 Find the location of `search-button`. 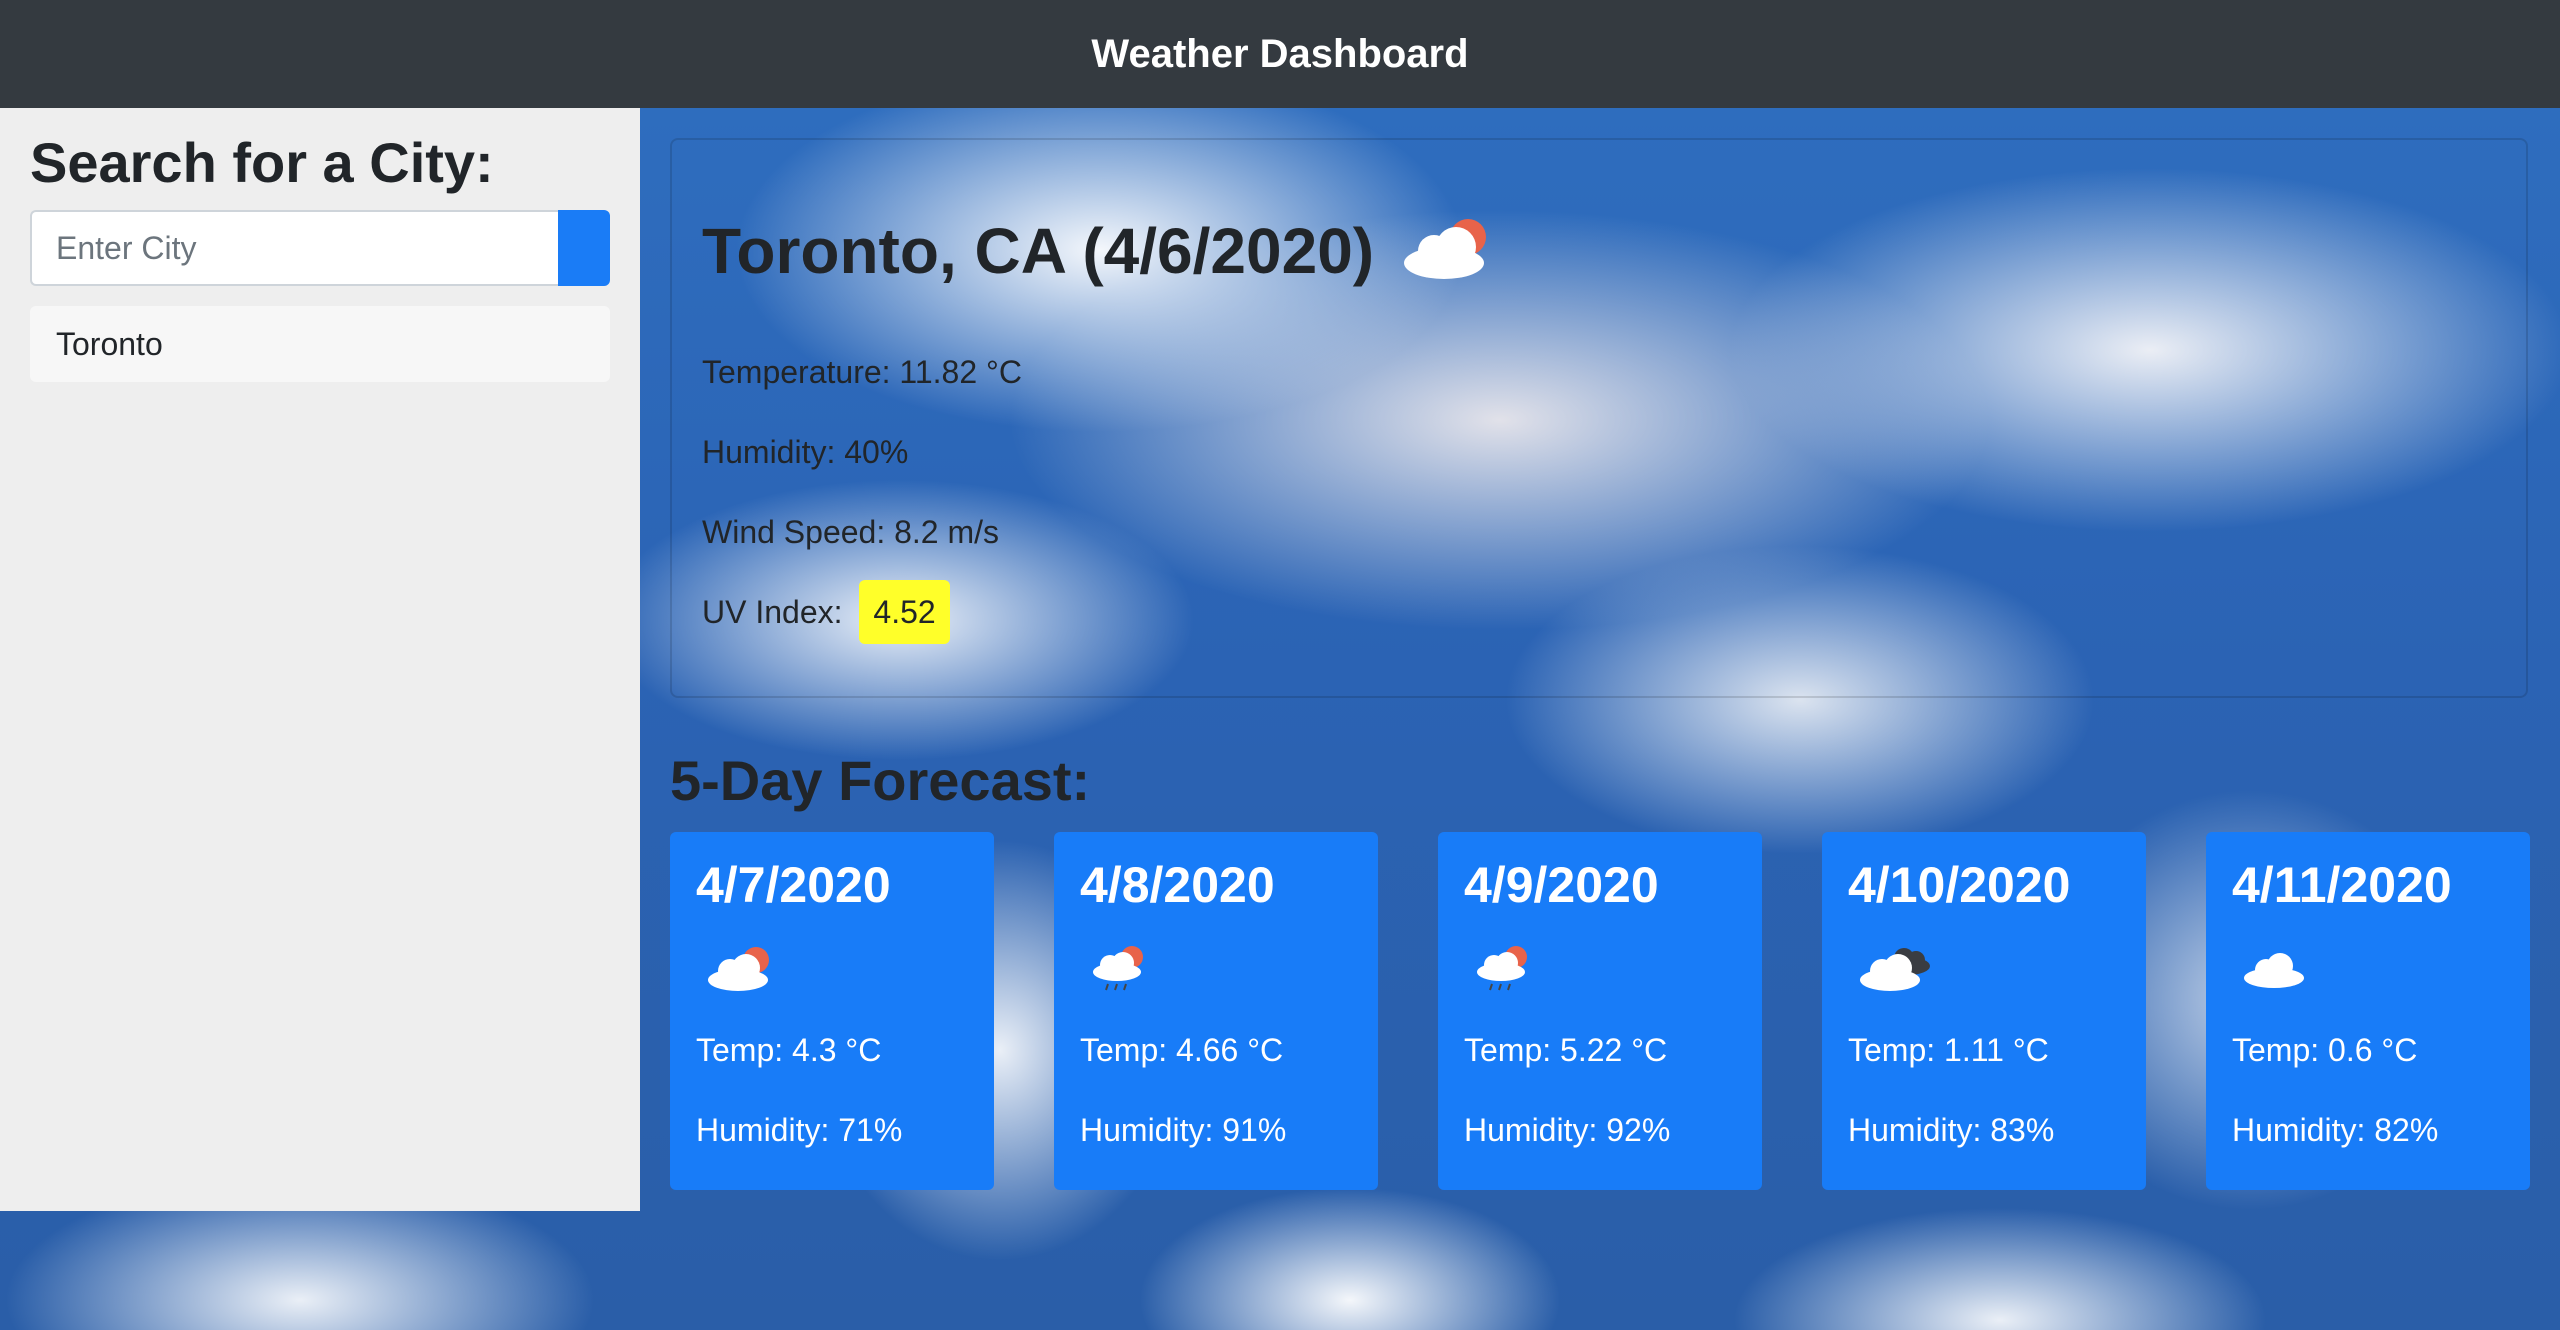

search-button is located at coordinates (584, 248).